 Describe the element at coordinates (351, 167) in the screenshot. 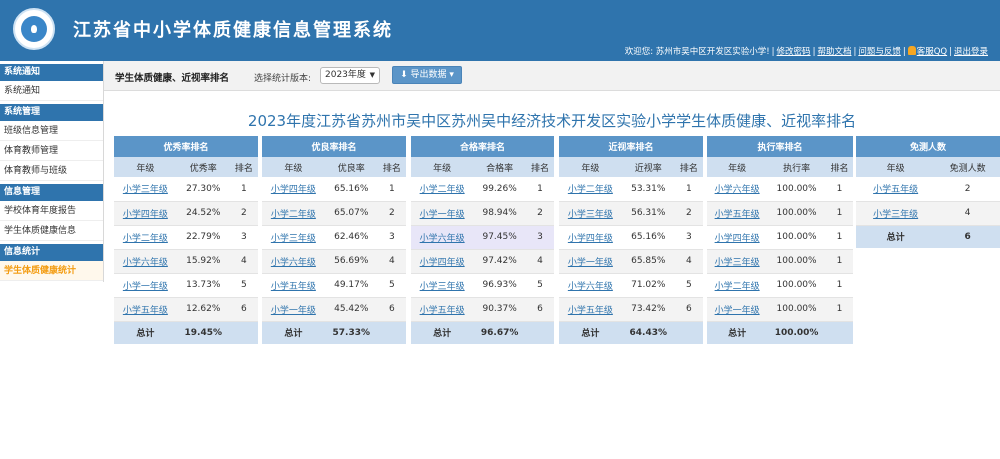

I see `column-header: 优良率` at that location.